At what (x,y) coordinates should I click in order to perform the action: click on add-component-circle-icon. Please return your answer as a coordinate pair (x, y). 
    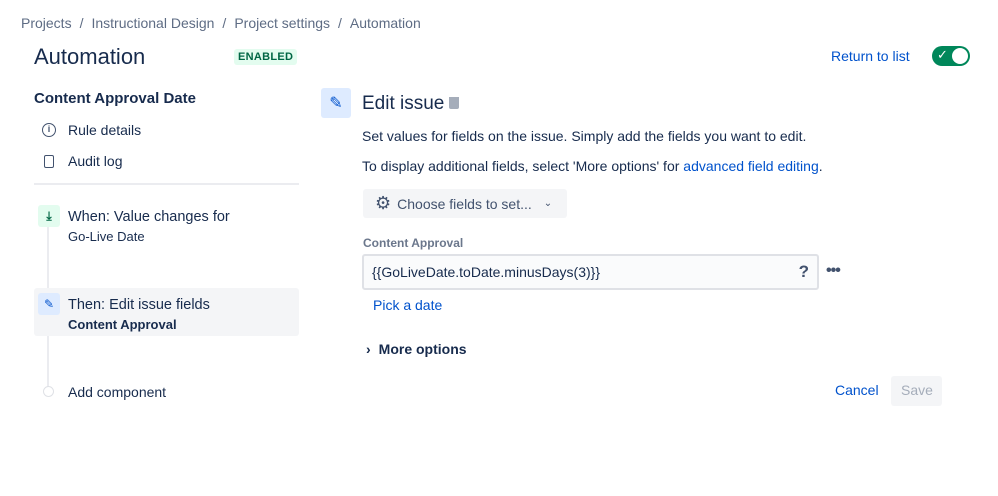
    Looking at the image, I should click on (48, 391).